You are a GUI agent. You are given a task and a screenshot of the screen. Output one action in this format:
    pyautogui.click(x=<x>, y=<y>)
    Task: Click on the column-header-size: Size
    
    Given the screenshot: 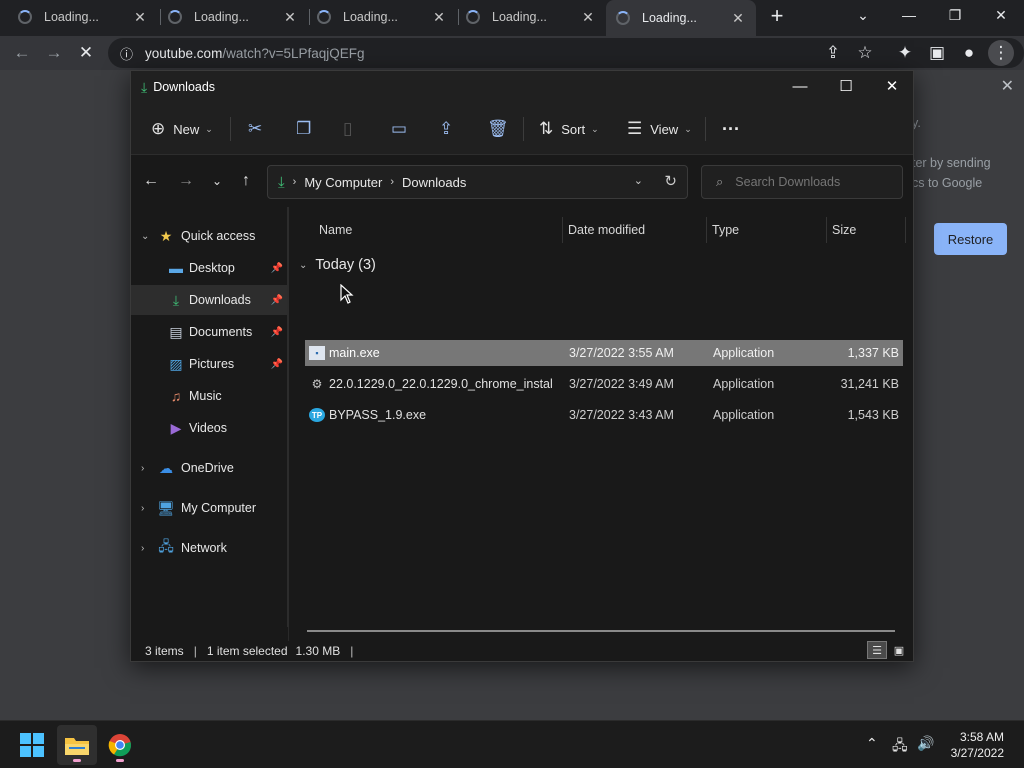 What is the action you would take?
    pyautogui.click(x=844, y=230)
    